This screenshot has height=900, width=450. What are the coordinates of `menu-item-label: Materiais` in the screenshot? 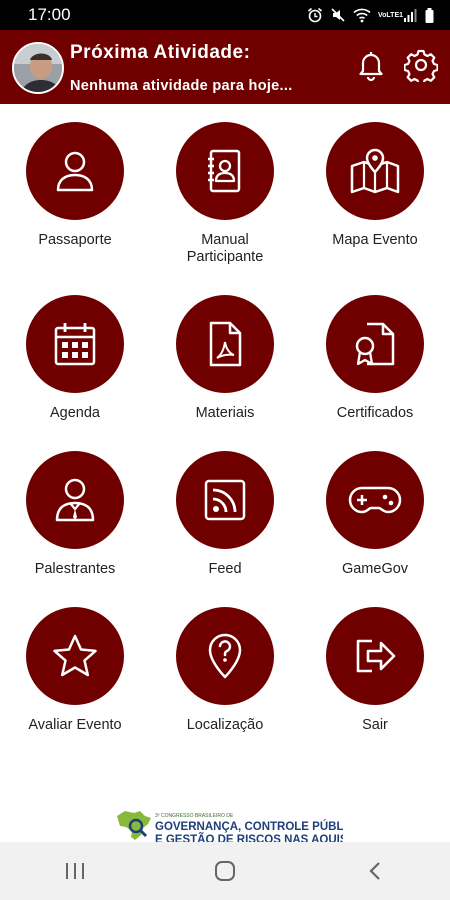 It's located at (225, 413).